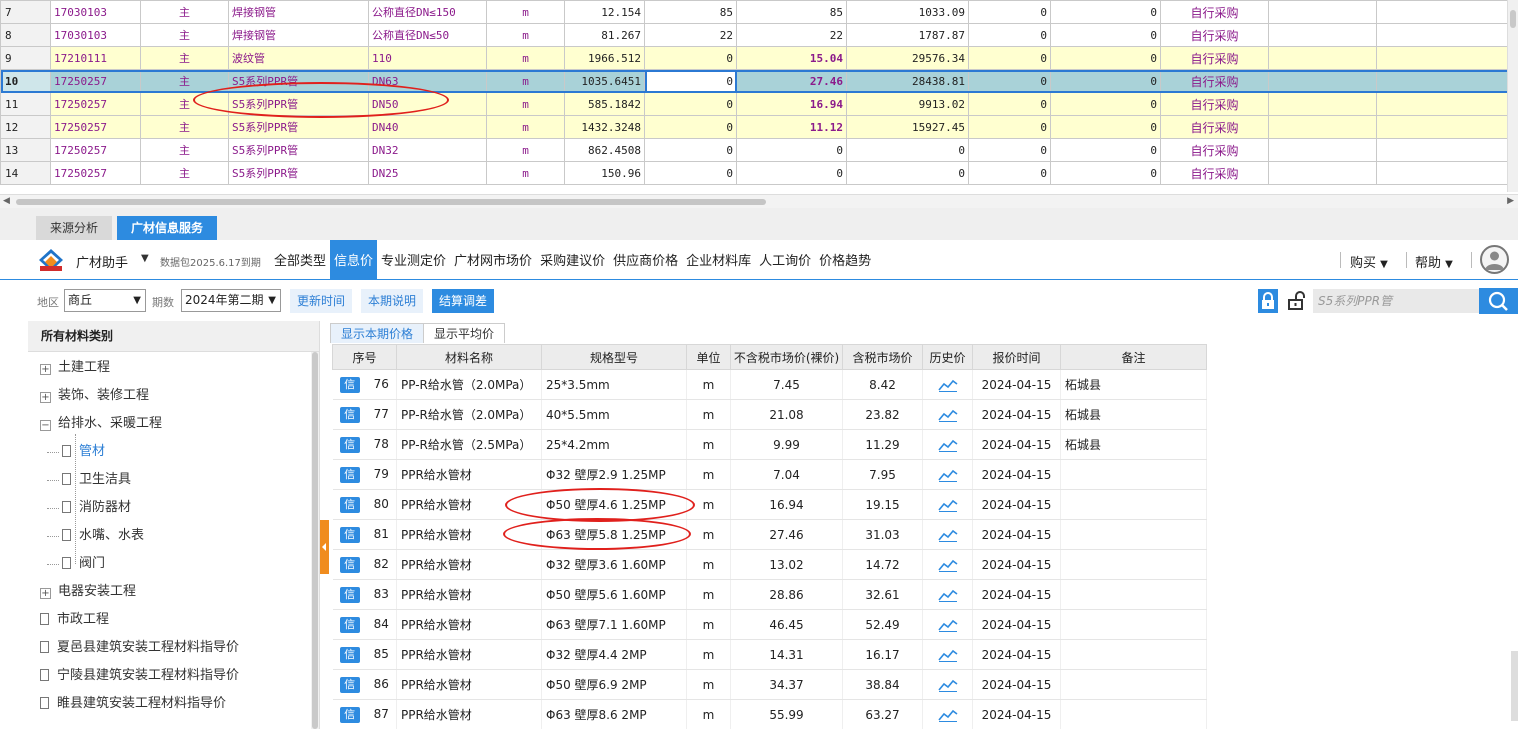 This screenshot has height=729, width=1518. What do you see at coordinates (759, 173) in the screenshot?
I see `grid-row: 14 17250257 主 S5系列PPR管 DN25 m 150.96 0 0 0 0 0 自行采购` at bounding box center [759, 173].